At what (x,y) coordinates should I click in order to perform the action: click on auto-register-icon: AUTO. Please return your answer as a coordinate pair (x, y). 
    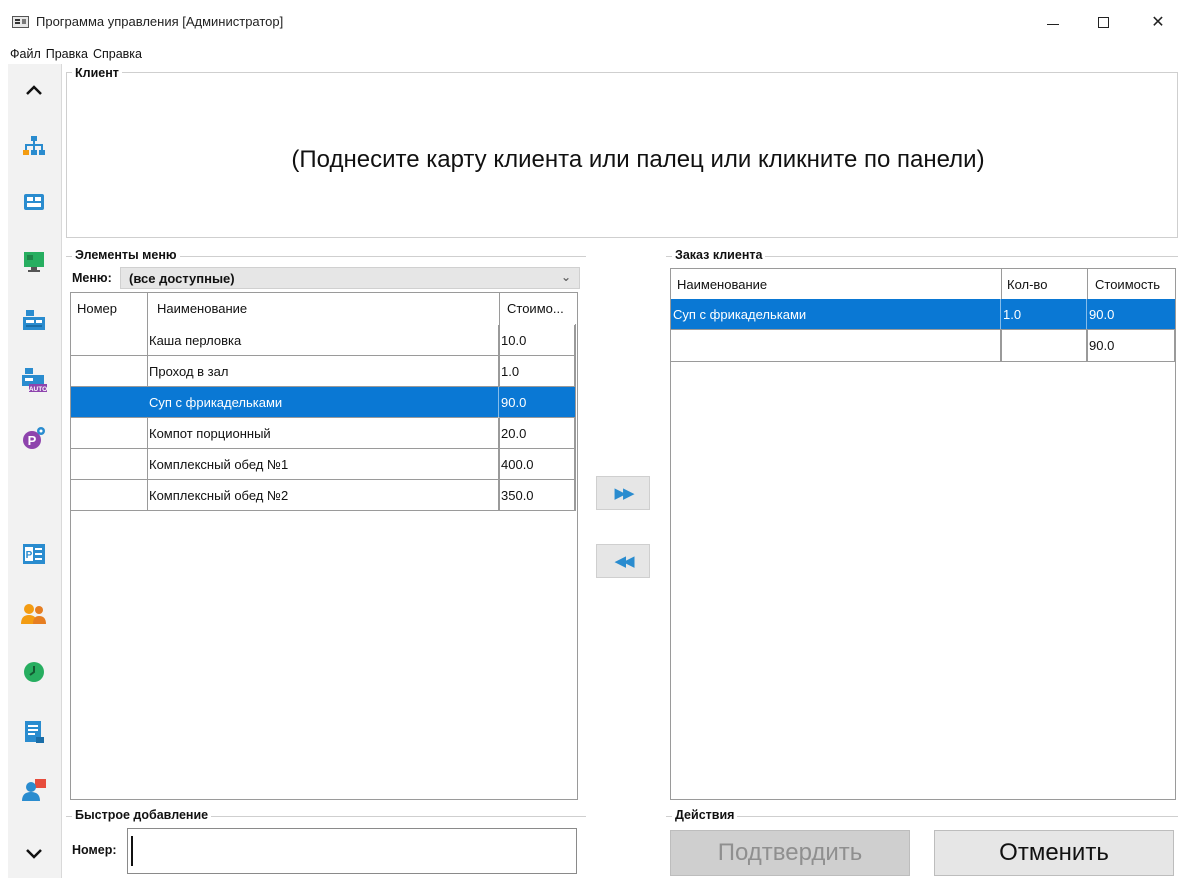
    Looking at the image, I should click on (34, 380).